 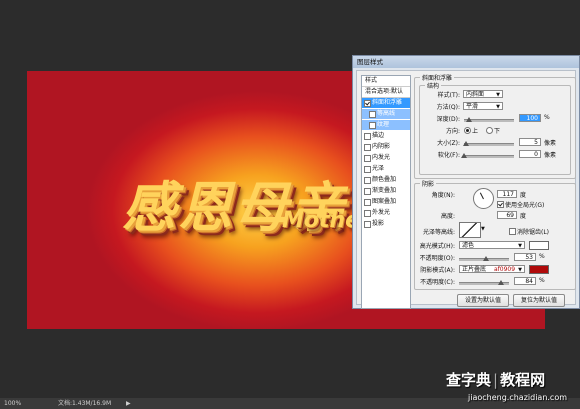 I want to click on size-slider-knob, so click(x=465, y=143).